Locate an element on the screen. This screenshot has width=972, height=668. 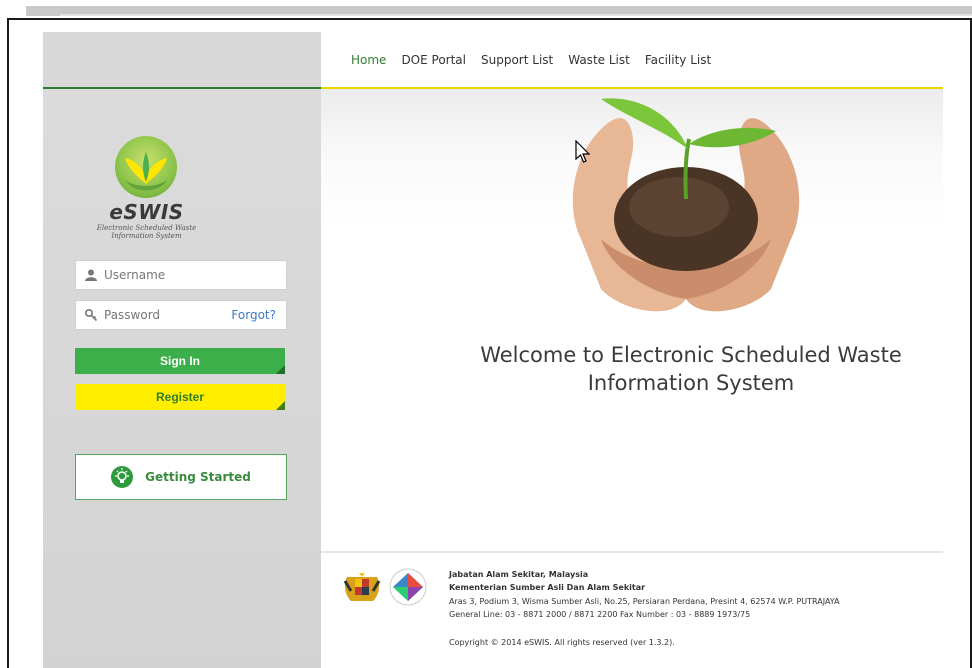
logo-subtitle-line1: Electronic Scheduled Waste is located at coordinates (146, 228).